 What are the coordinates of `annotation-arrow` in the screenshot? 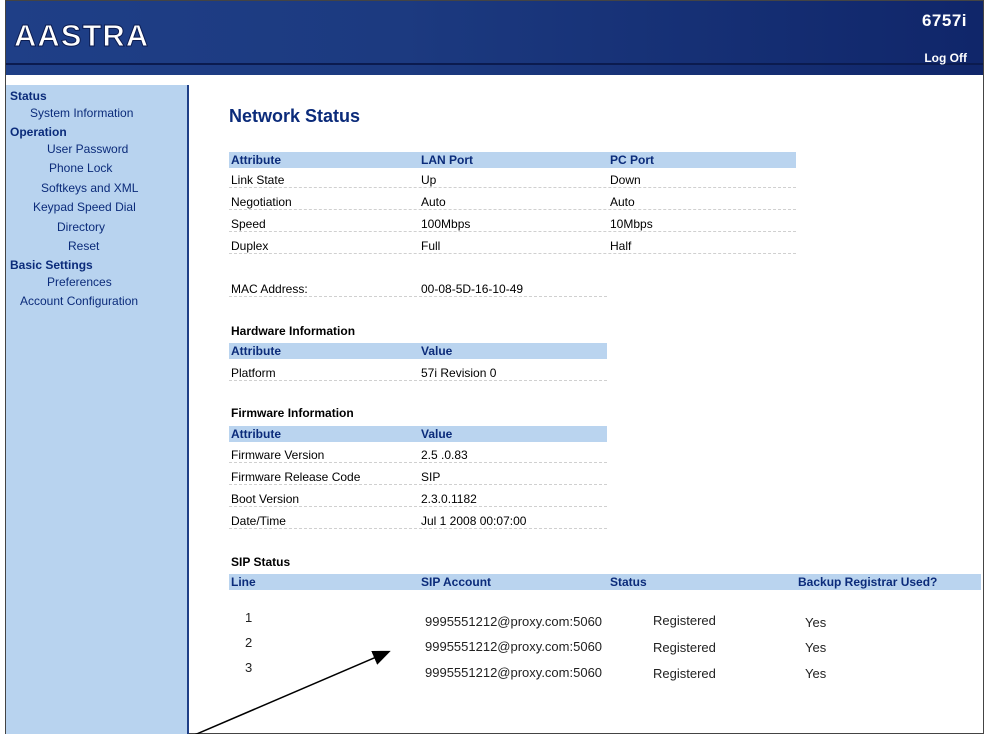 It's located at (292, 692).